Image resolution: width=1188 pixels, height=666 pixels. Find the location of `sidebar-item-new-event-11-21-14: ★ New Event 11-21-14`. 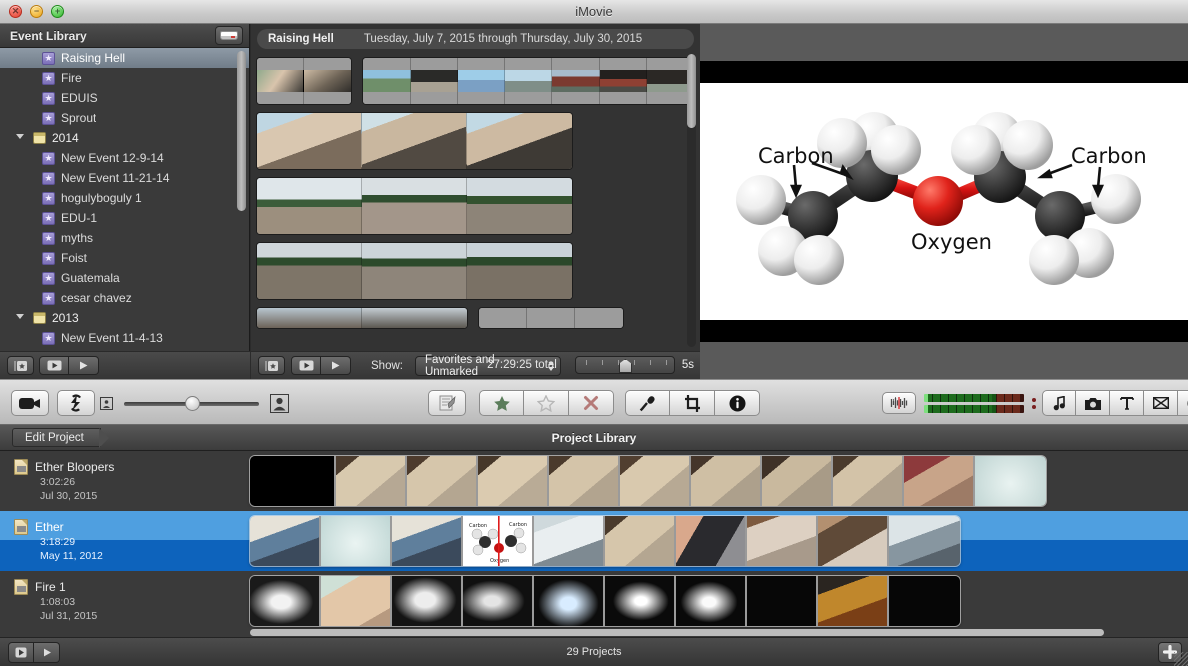

sidebar-item-new-event-11-21-14: ★ New Event 11-21-14 is located at coordinates (124, 178).